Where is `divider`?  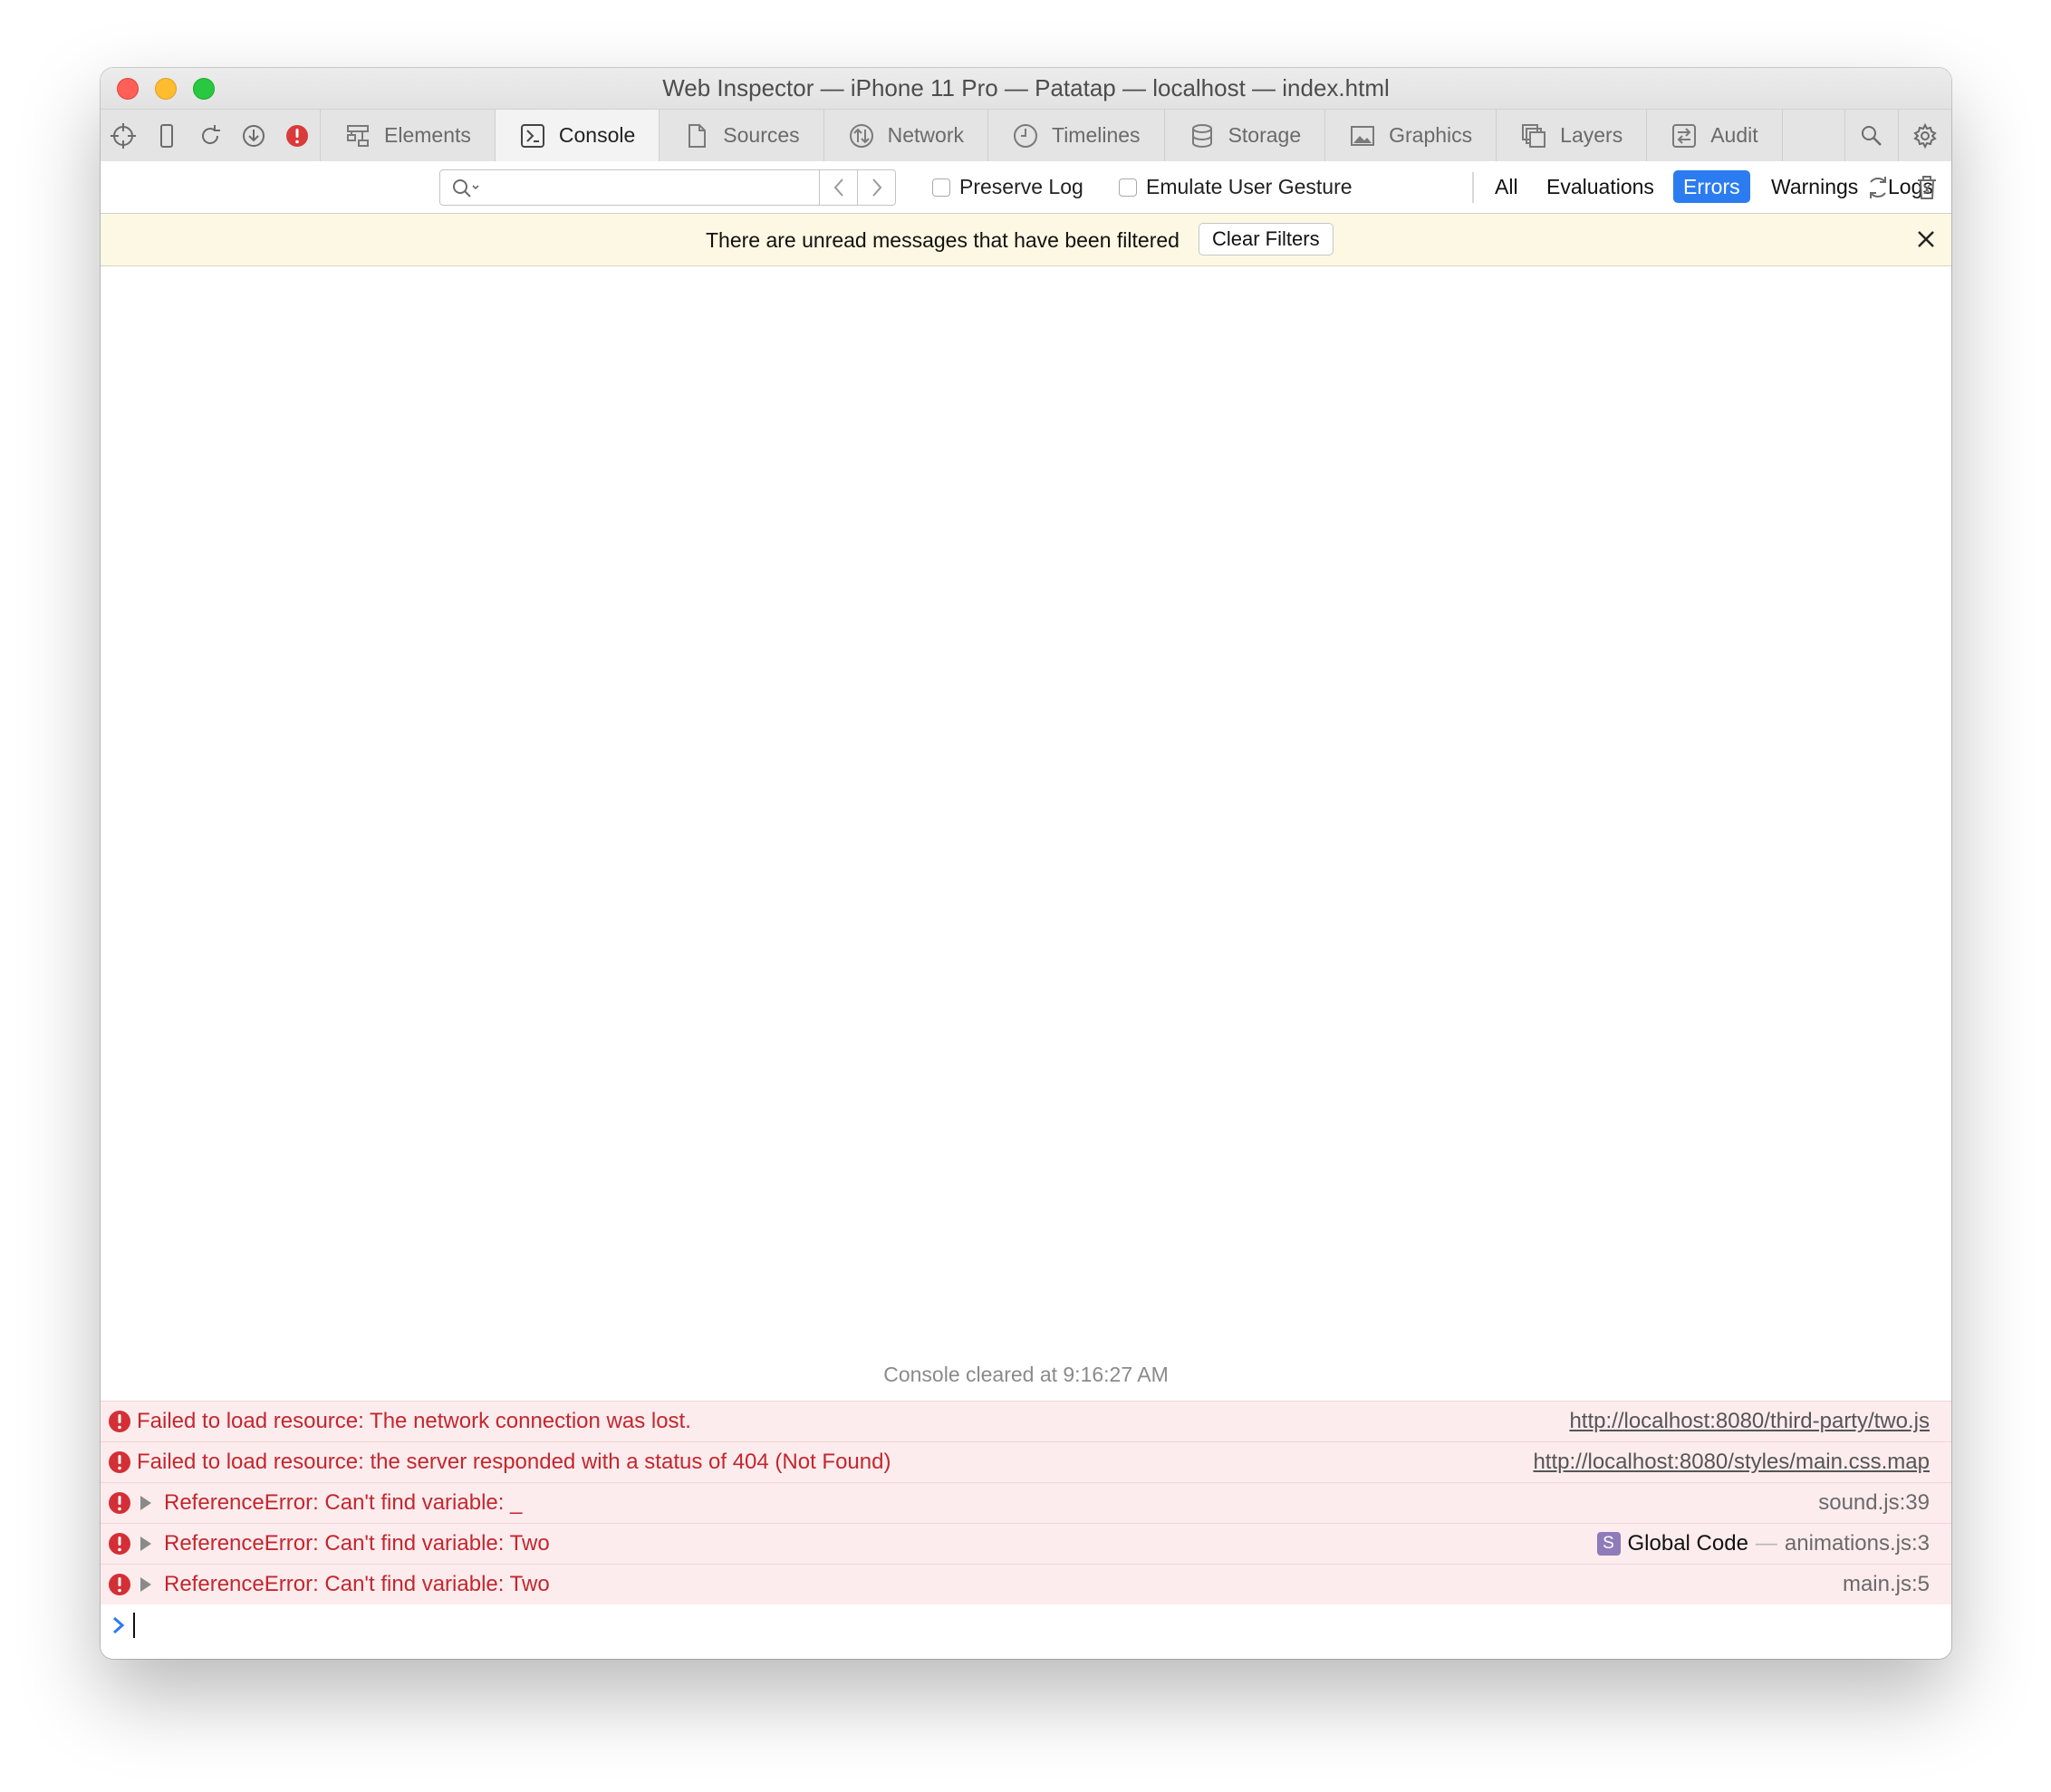
divider is located at coordinates (1473, 187).